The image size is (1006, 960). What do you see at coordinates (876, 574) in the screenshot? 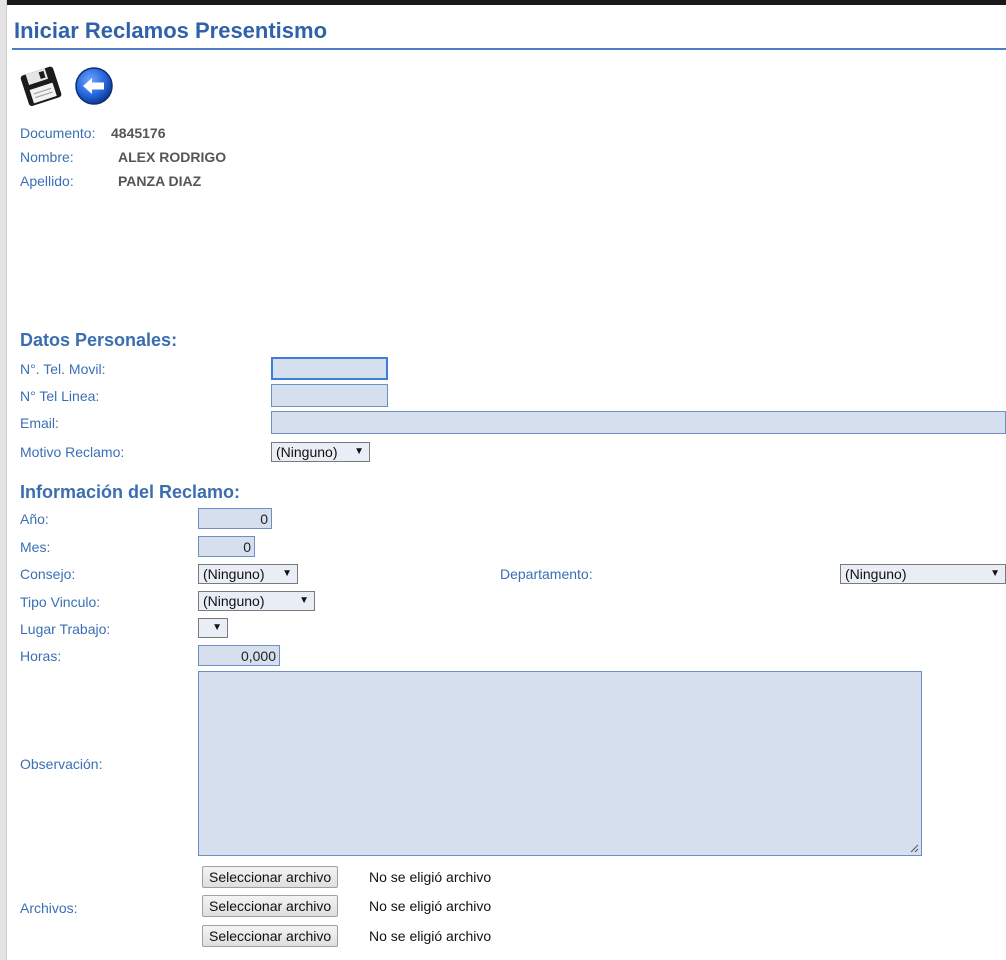
I see `departamento-value: (Ninguno)` at bounding box center [876, 574].